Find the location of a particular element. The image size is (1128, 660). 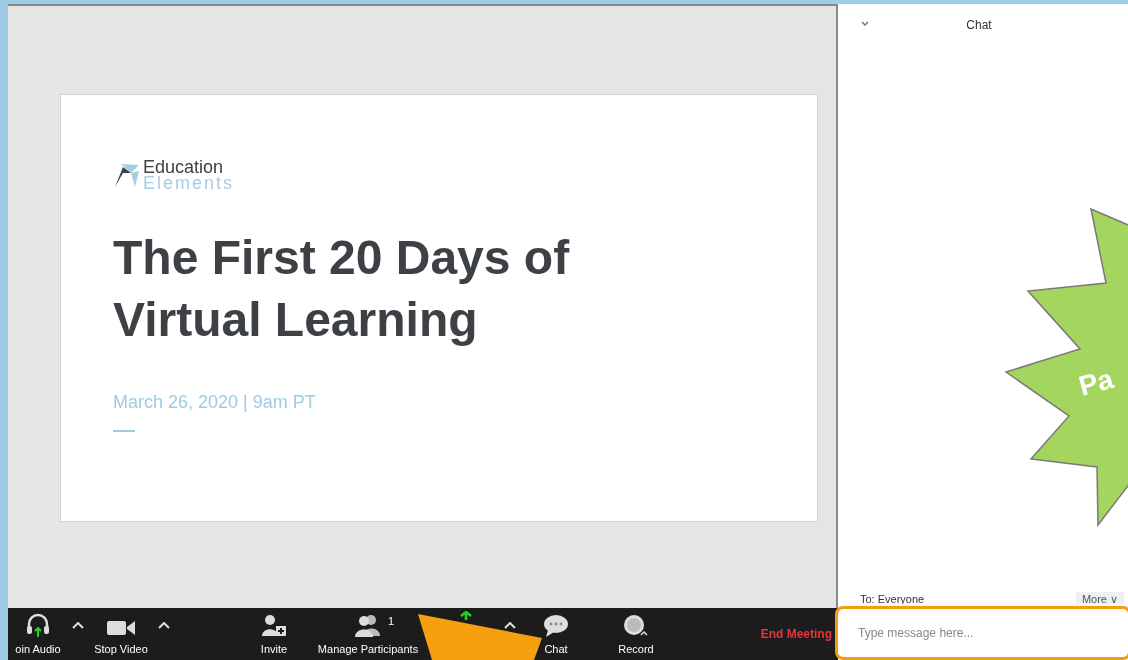

add-user-icon is located at coordinates (274, 625).